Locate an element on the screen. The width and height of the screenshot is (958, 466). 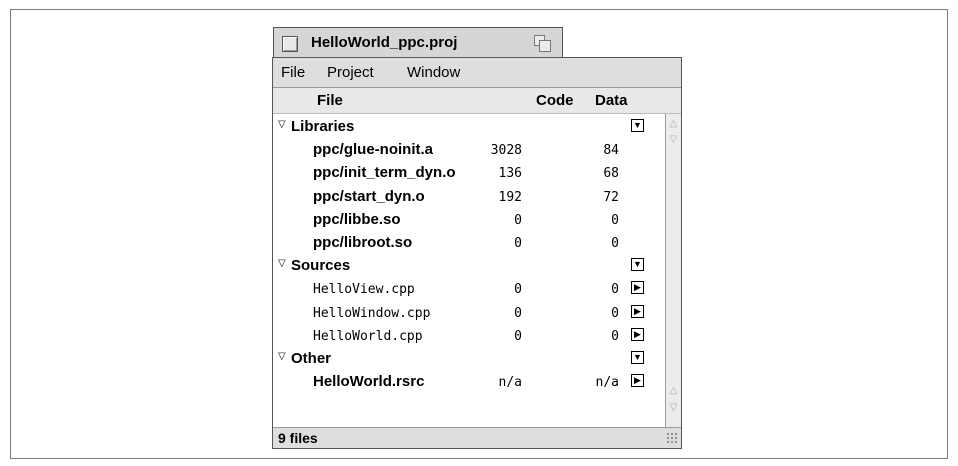
group-label: Other is located at coordinates (311, 358).